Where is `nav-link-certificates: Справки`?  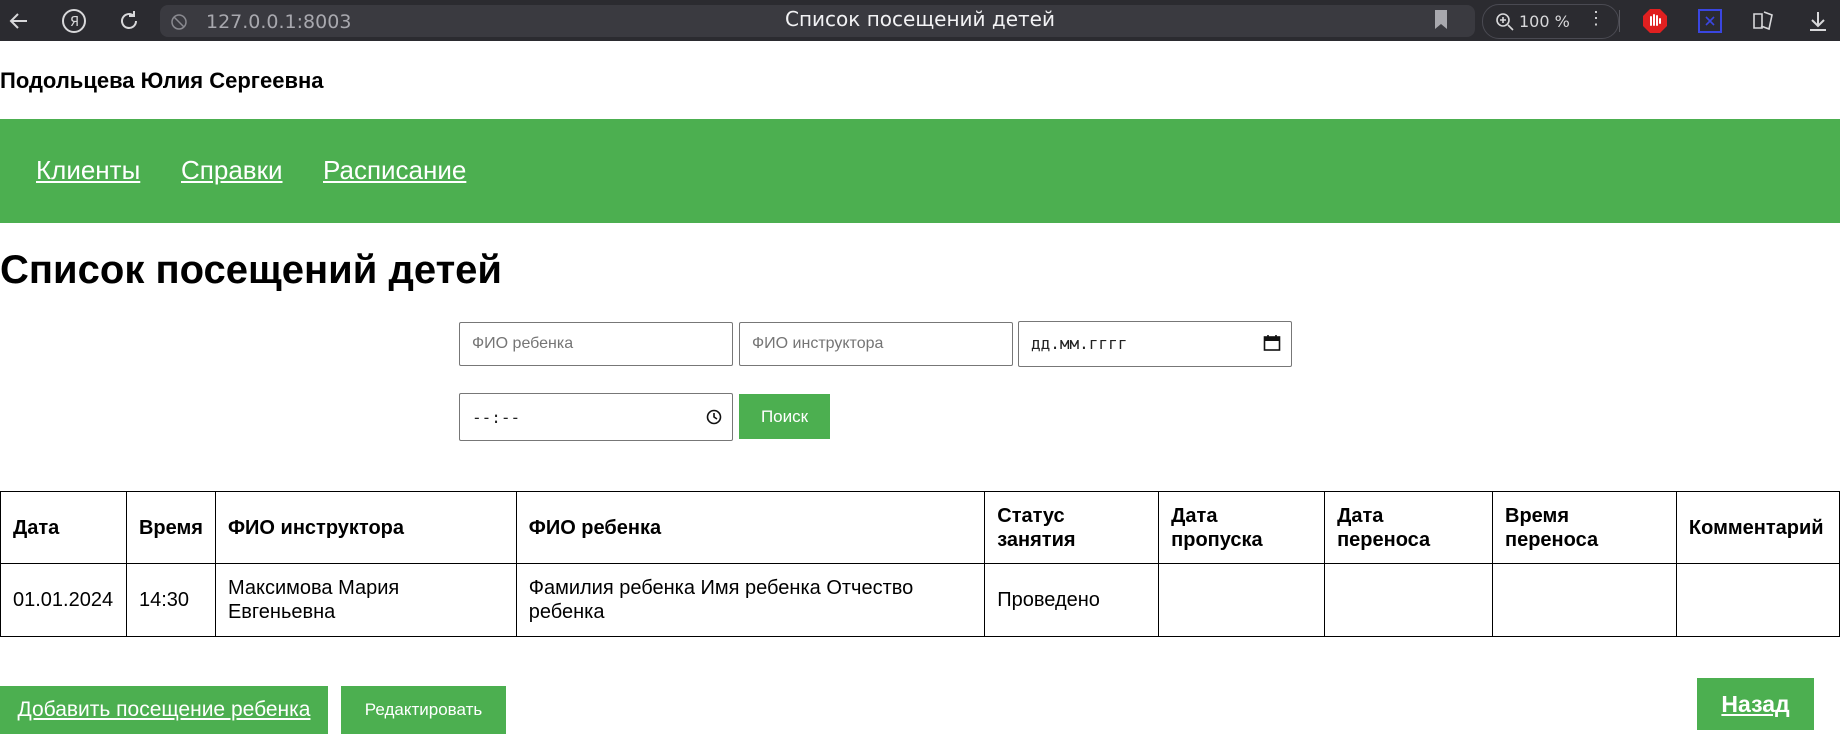 nav-link-certificates: Справки is located at coordinates (232, 170).